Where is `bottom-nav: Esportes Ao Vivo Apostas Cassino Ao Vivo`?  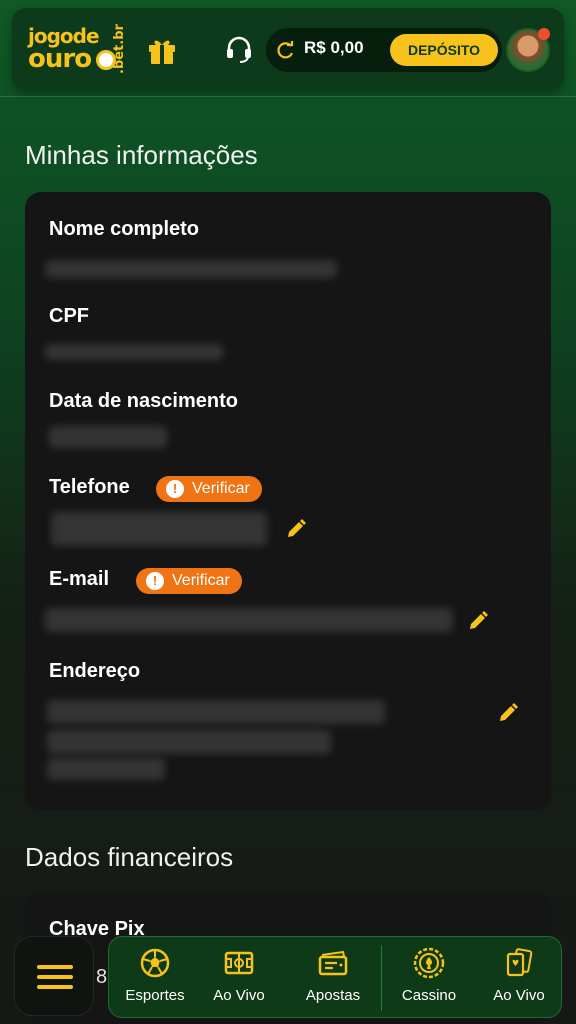
bottom-nav: Esportes Ao Vivo Apostas Cassino Ao Vivo is located at coordinates (335, 977).